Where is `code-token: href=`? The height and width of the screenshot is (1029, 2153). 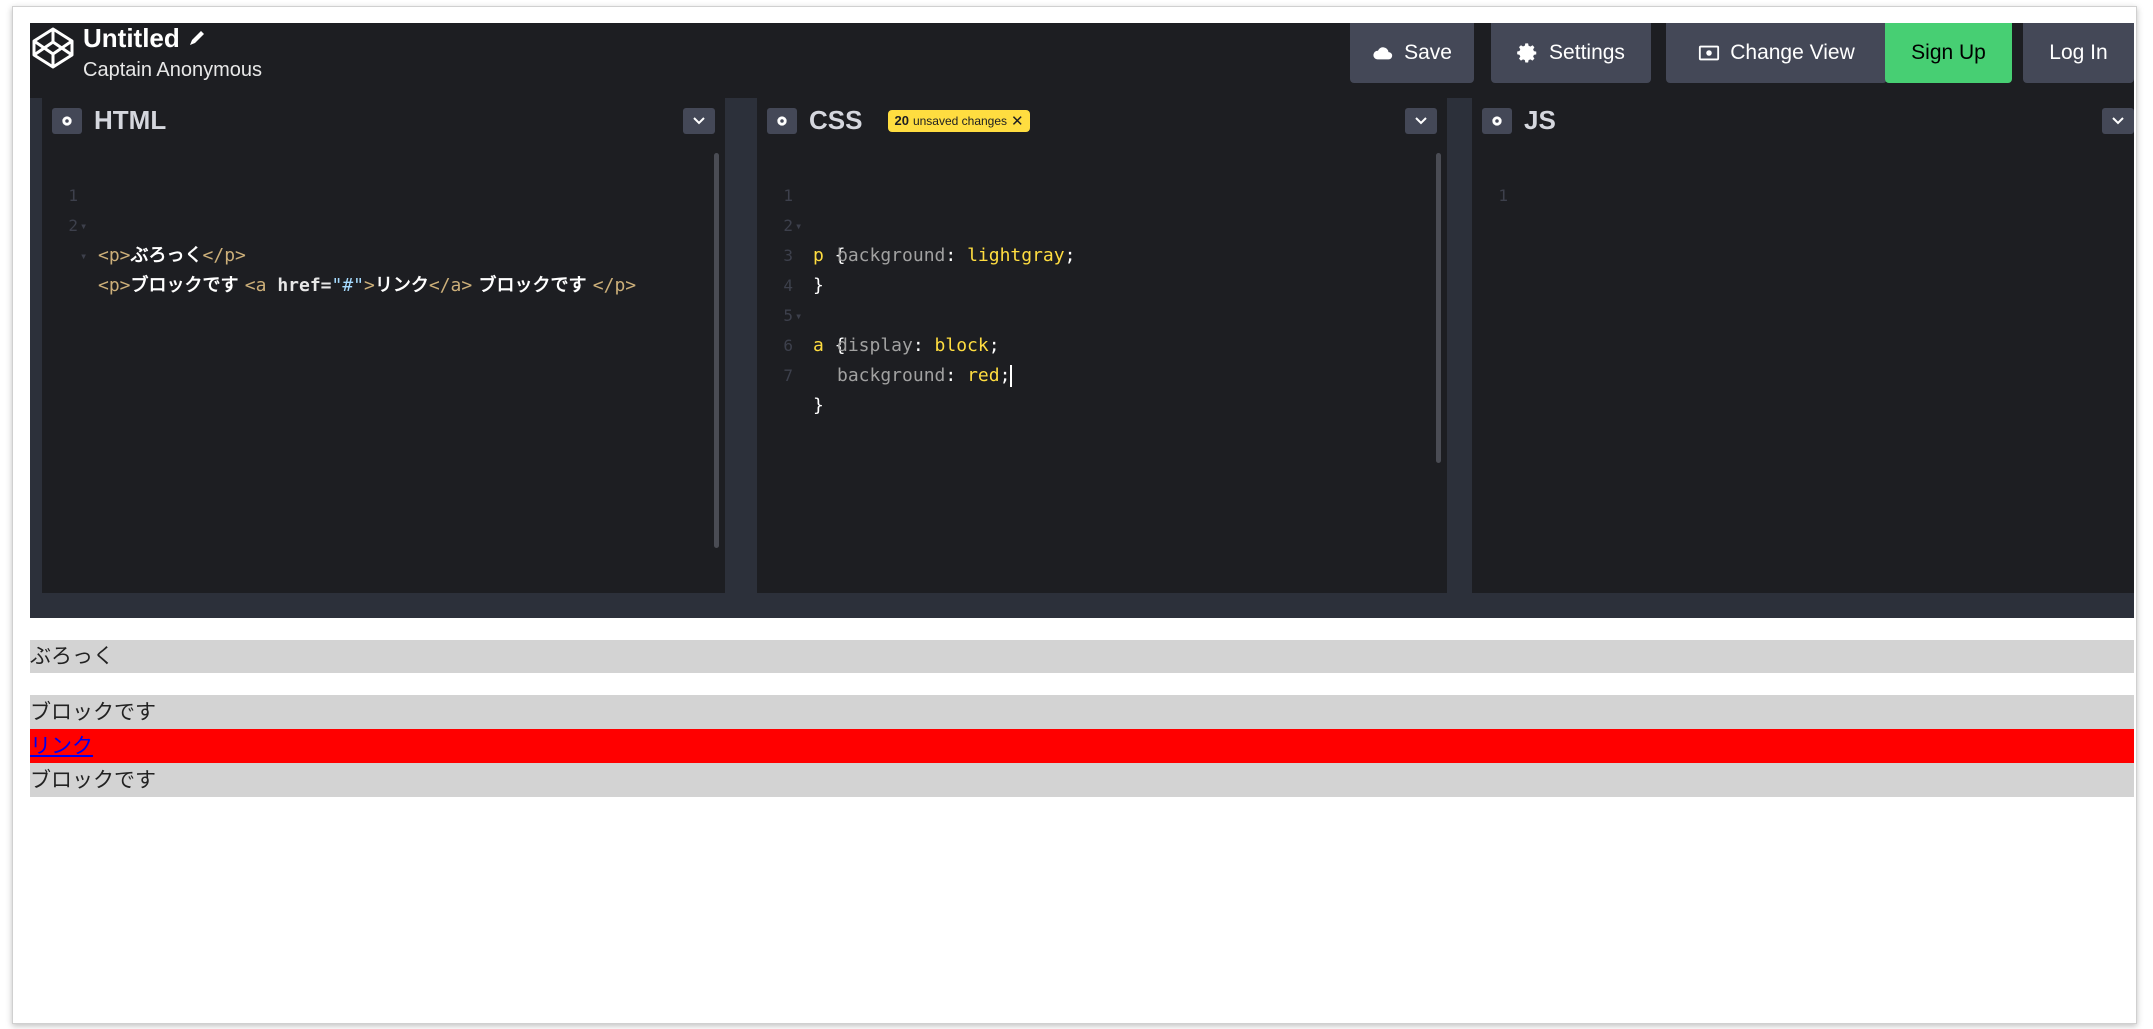
code-token: href= is located at coordinates (304, 285).